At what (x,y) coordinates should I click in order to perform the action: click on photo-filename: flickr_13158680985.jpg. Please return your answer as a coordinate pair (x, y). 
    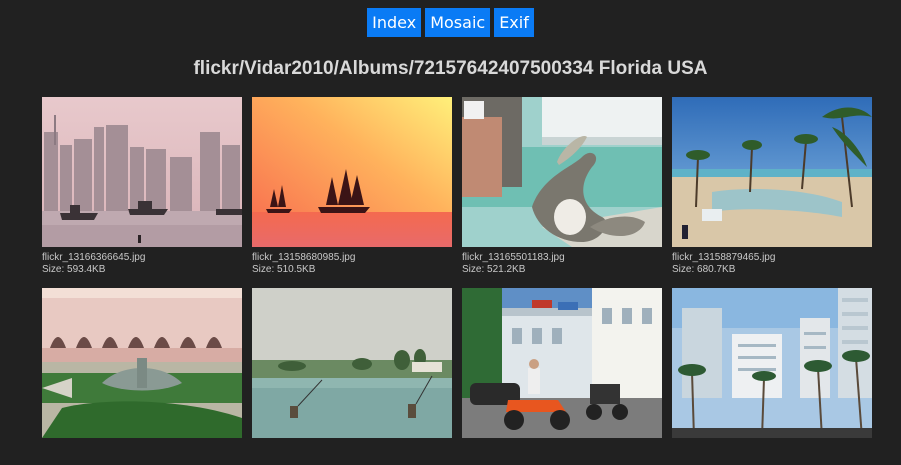
    Looking at the image, I should click on (304, 257).